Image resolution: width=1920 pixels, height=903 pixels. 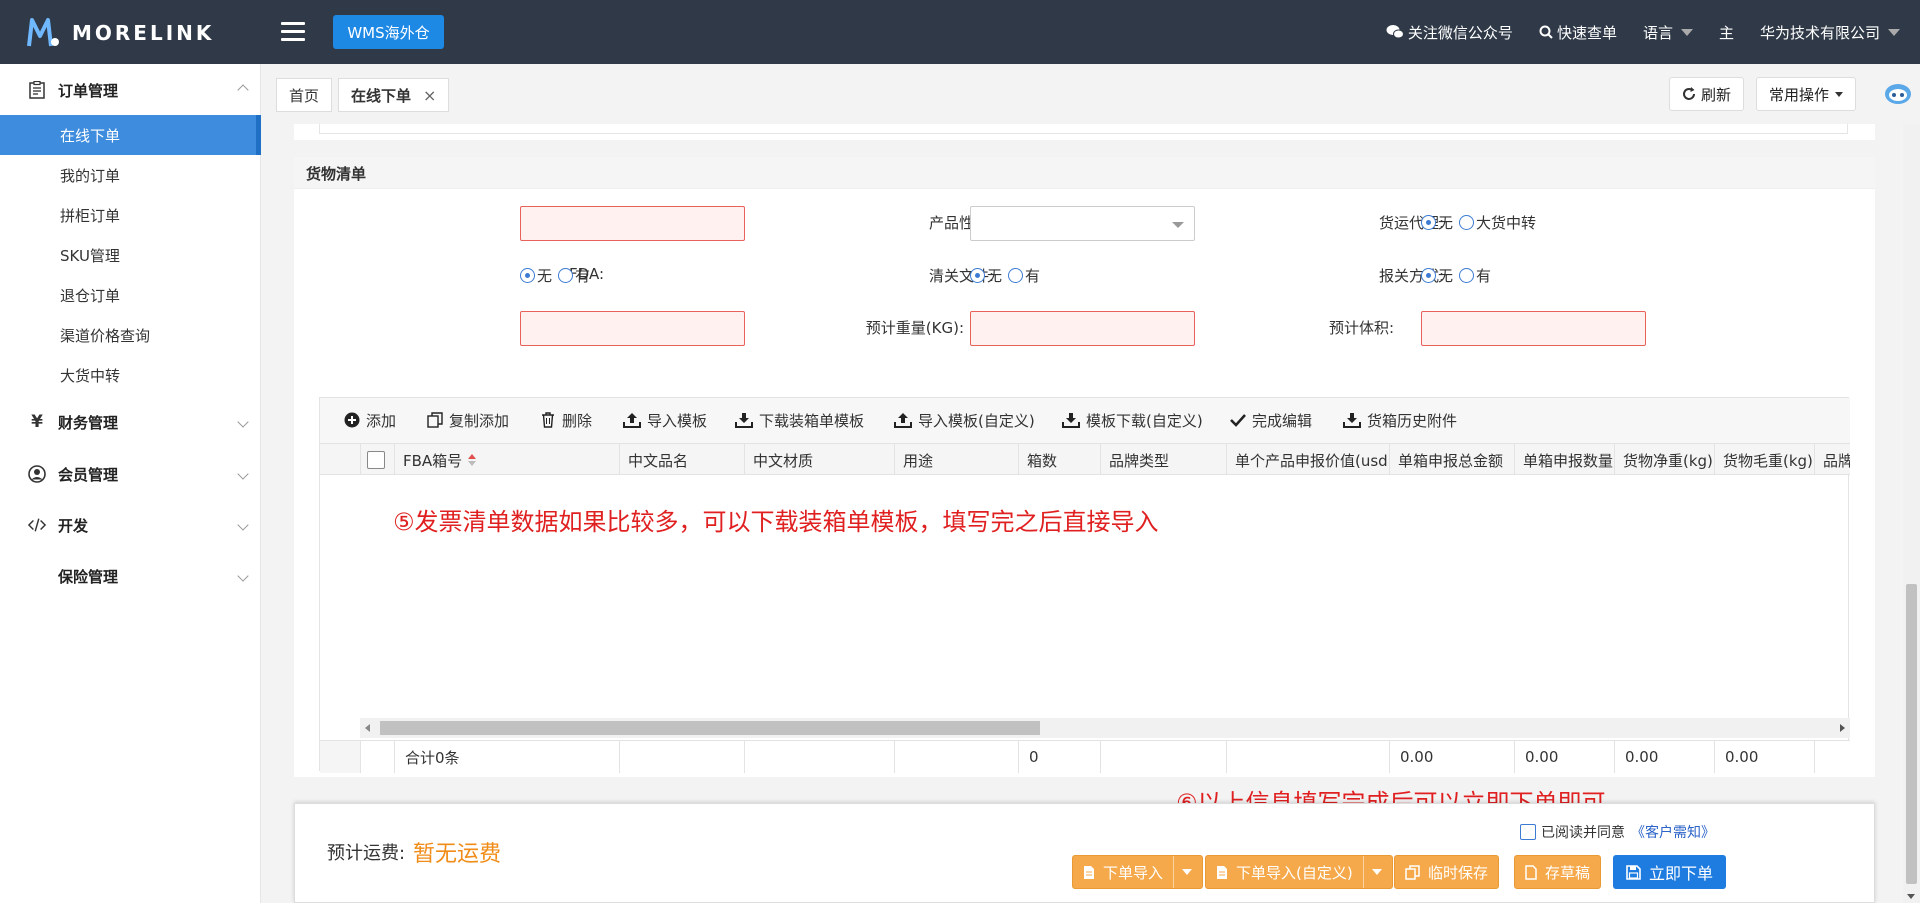 What do you see at coordinates (1842, 728) in the screenshot?
I see `scroll-right-icon` at bounding box center [1842, 728].